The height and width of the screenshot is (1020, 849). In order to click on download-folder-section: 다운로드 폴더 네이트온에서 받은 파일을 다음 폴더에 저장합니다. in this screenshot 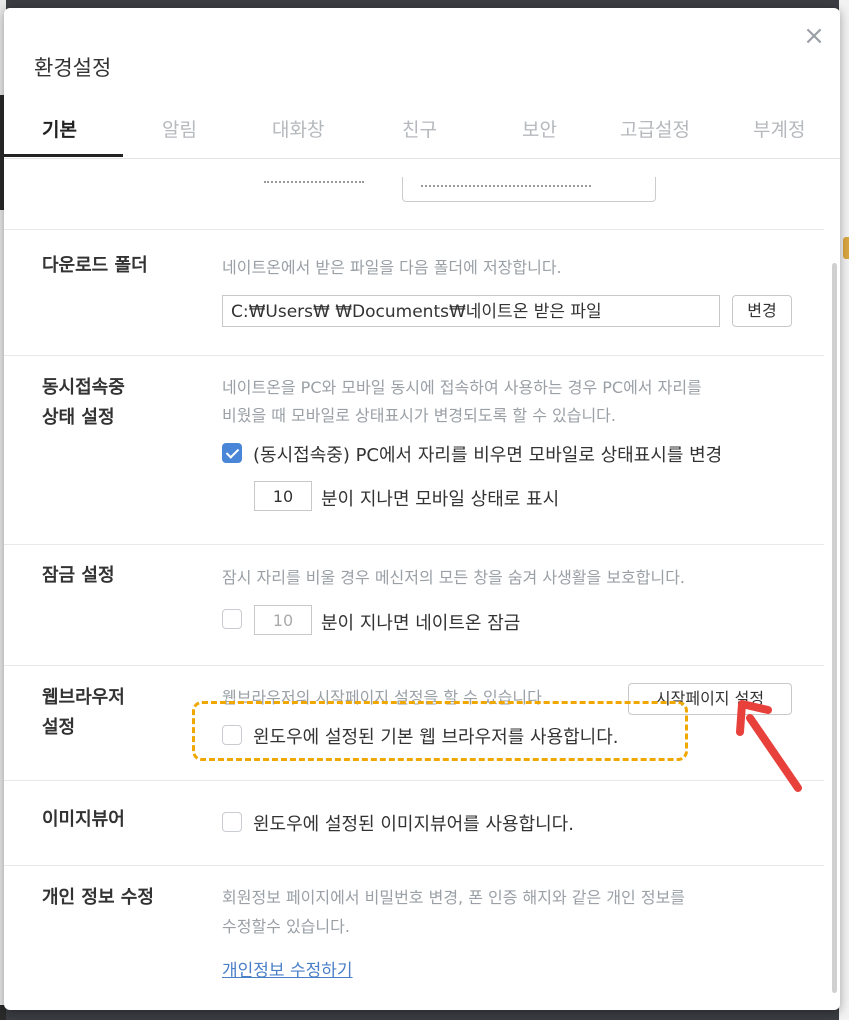, I will do `click(414, 292)`.